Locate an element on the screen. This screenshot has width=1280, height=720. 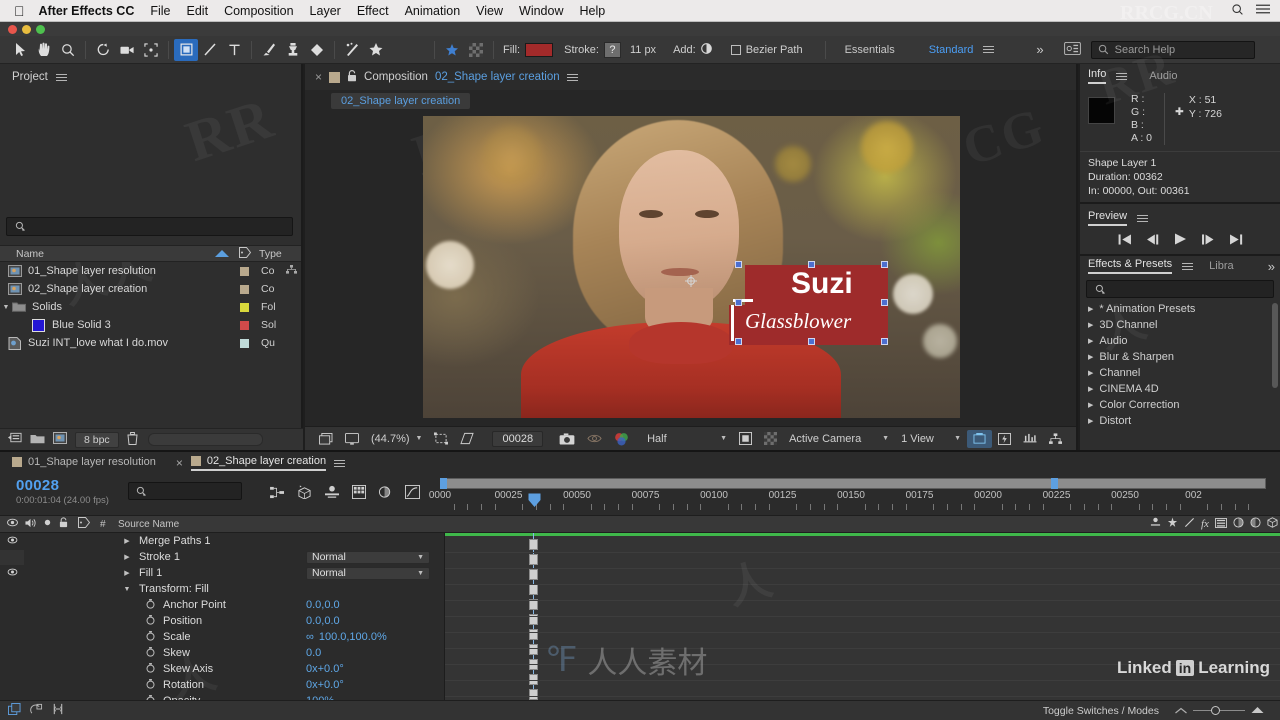
frame-blending-icon is located at coordinates (359, 494).